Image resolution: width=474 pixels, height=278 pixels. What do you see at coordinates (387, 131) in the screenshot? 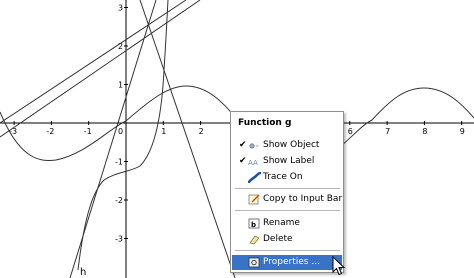
I see `x-tick-label: 7` at bounding box center [387, 131].